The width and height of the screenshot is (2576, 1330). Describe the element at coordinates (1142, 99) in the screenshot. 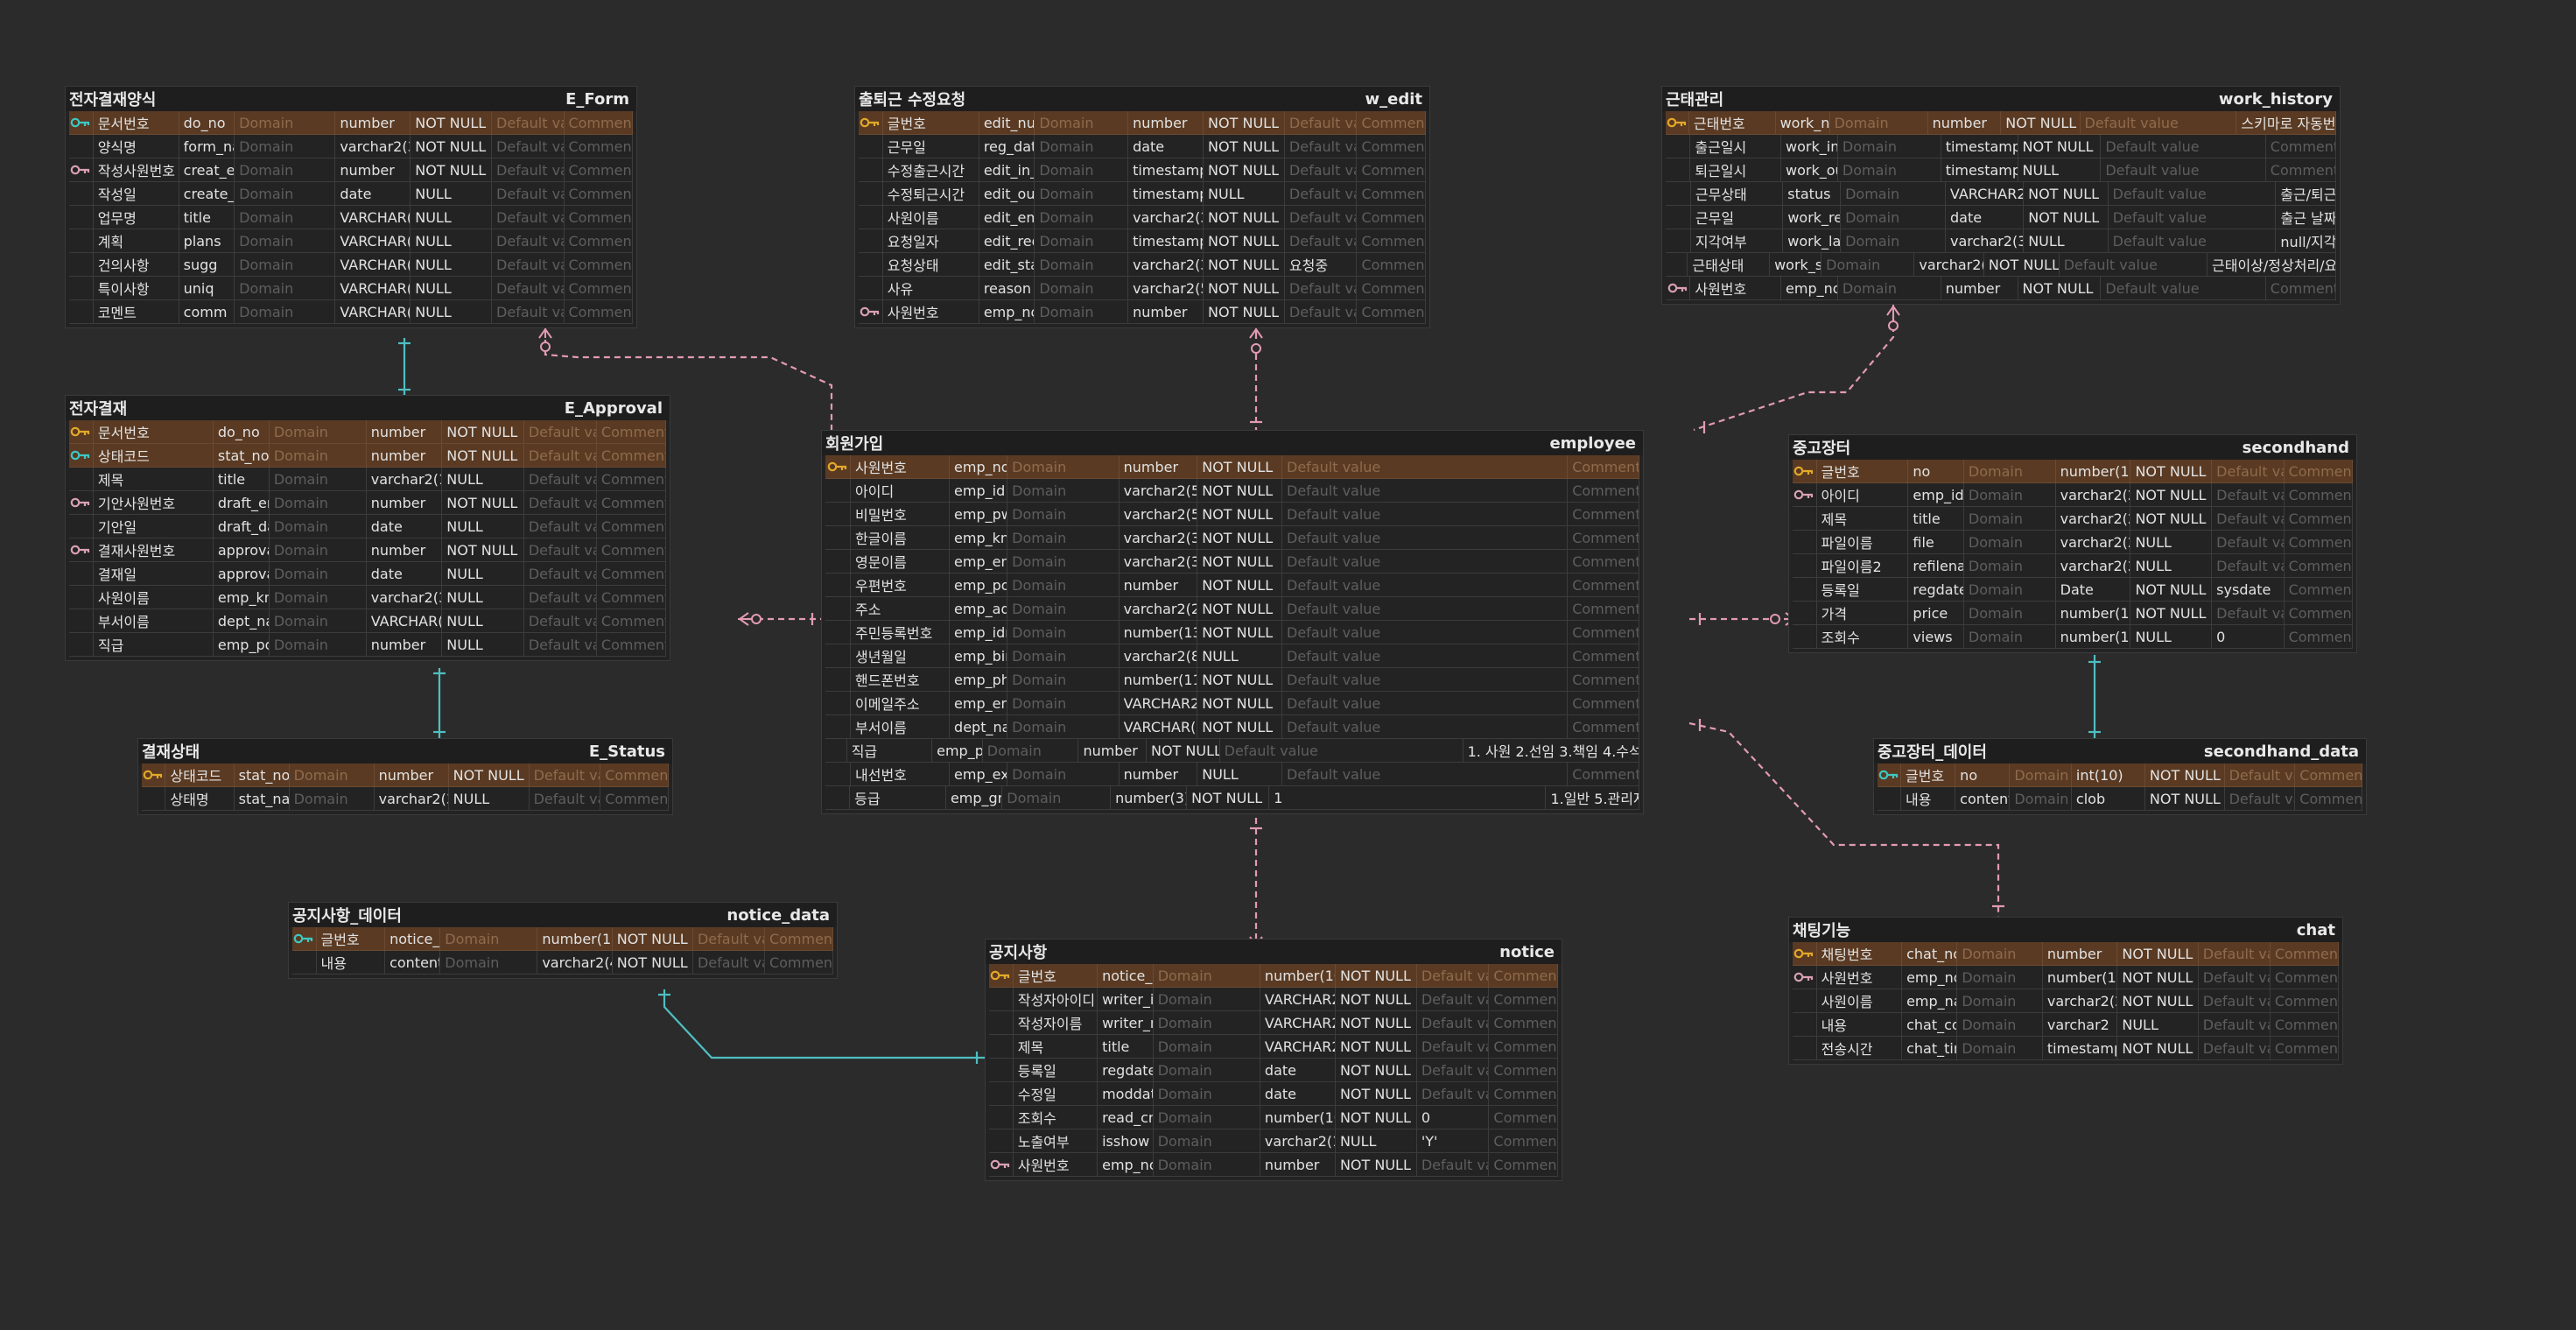

I see `table-header: 출퇴근 수정요청 w_edit` at that location.